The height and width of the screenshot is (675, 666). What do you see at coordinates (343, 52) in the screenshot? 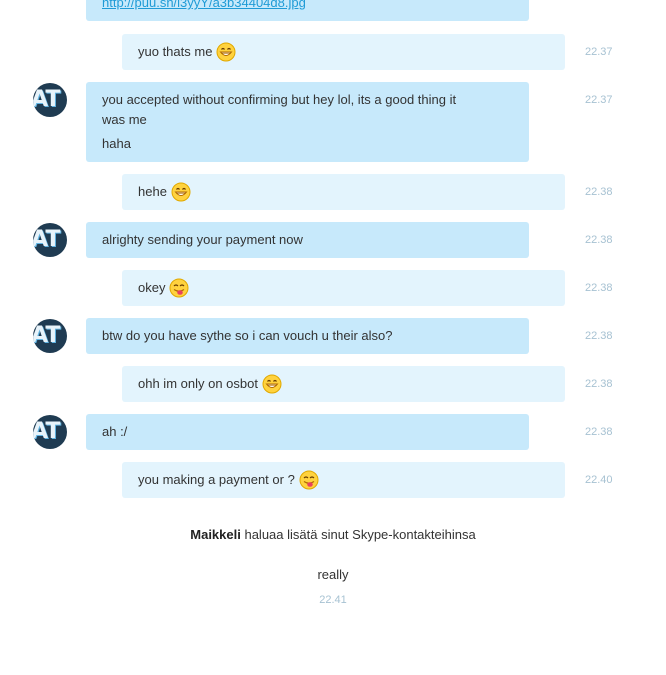
I see `message-bubble-outgoing: yuo thats me` at bounding box center [343, 52].